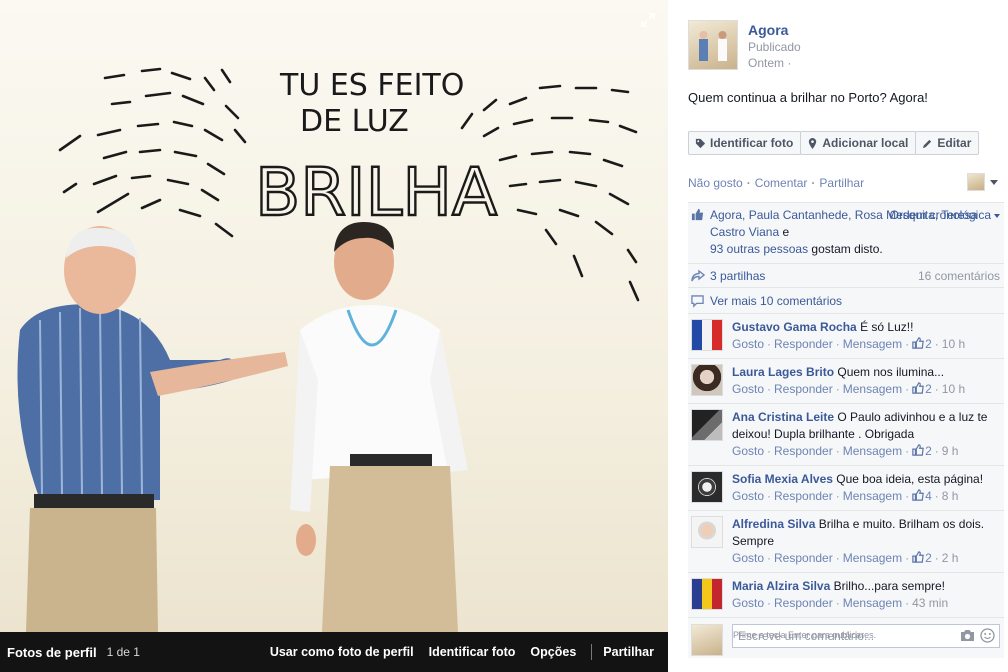  Describe the element at coordinates (889, 586) in the screenshot. I see `comment-text: Brilho...para sempre!` at that location.